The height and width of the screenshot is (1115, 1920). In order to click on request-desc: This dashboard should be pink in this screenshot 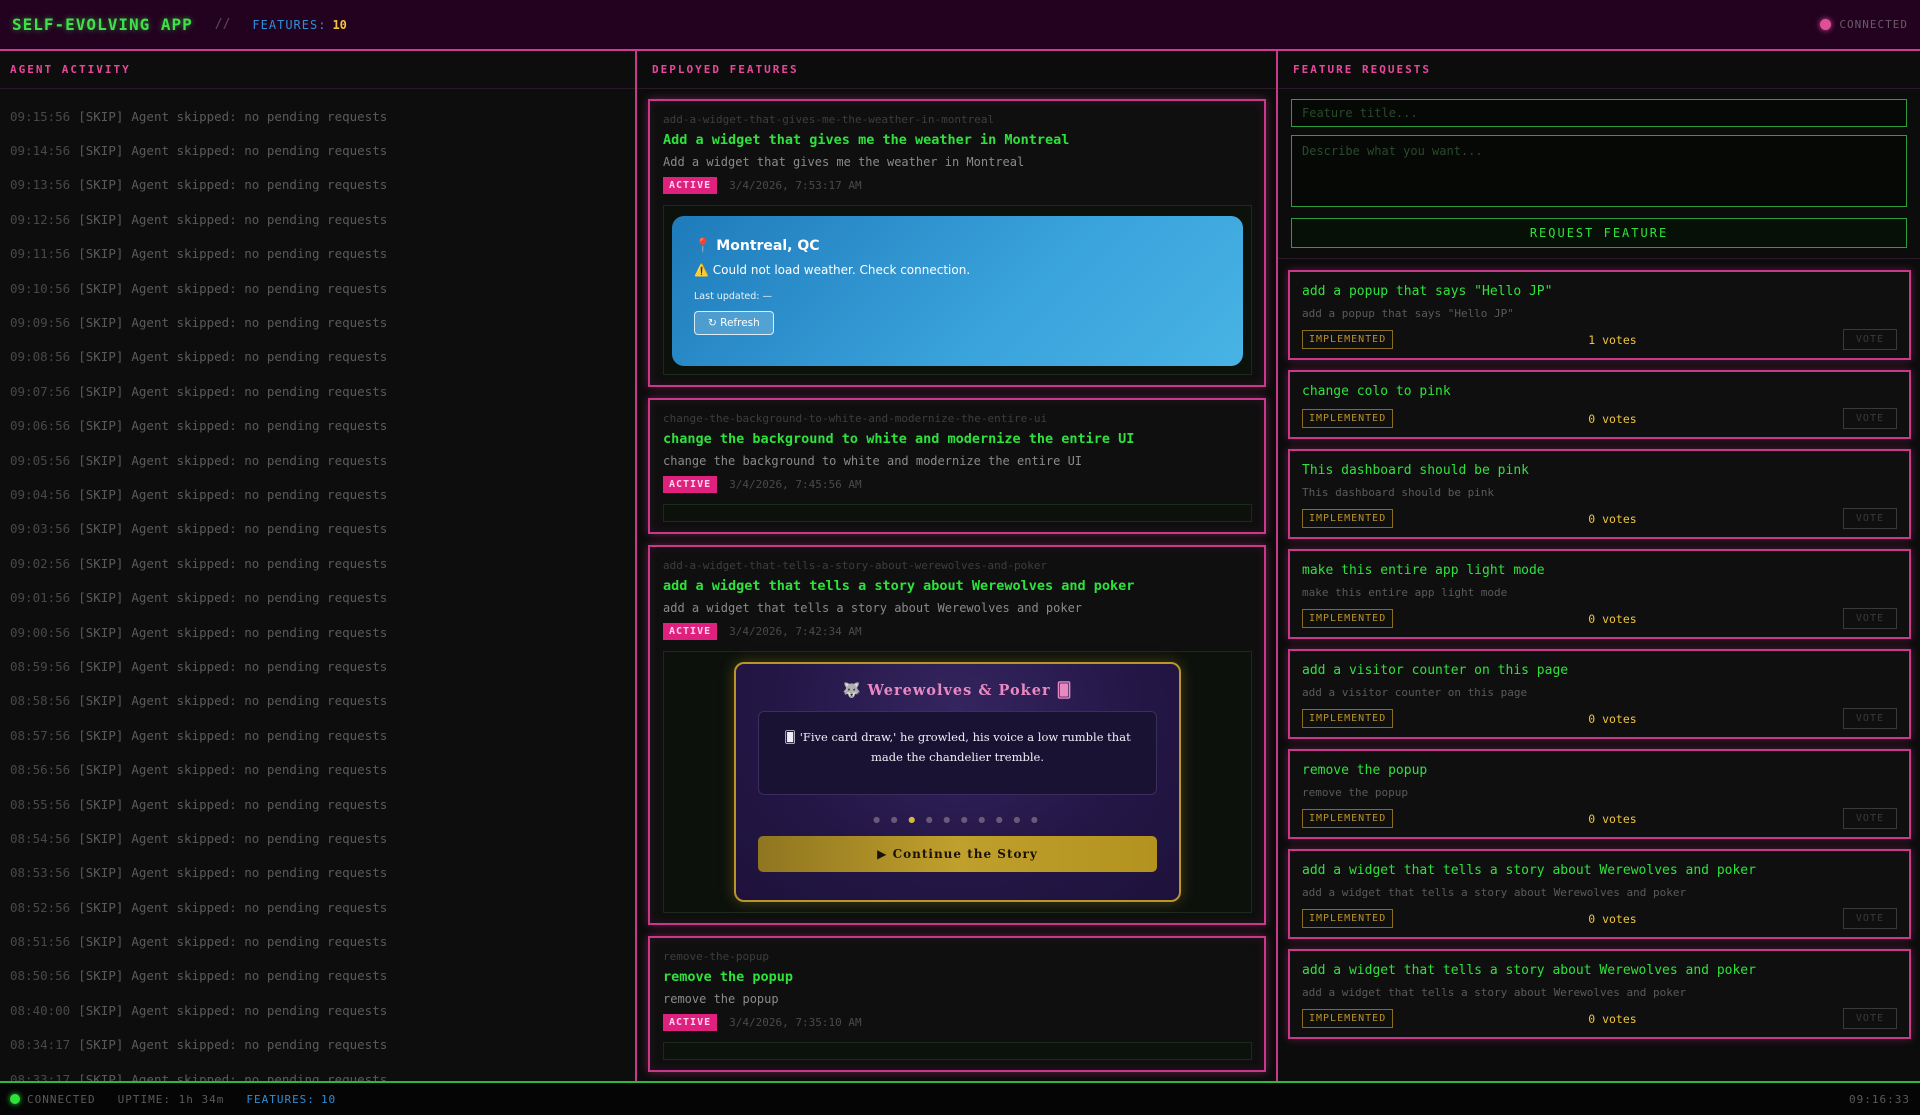, I will do `click(1398, 492)`.